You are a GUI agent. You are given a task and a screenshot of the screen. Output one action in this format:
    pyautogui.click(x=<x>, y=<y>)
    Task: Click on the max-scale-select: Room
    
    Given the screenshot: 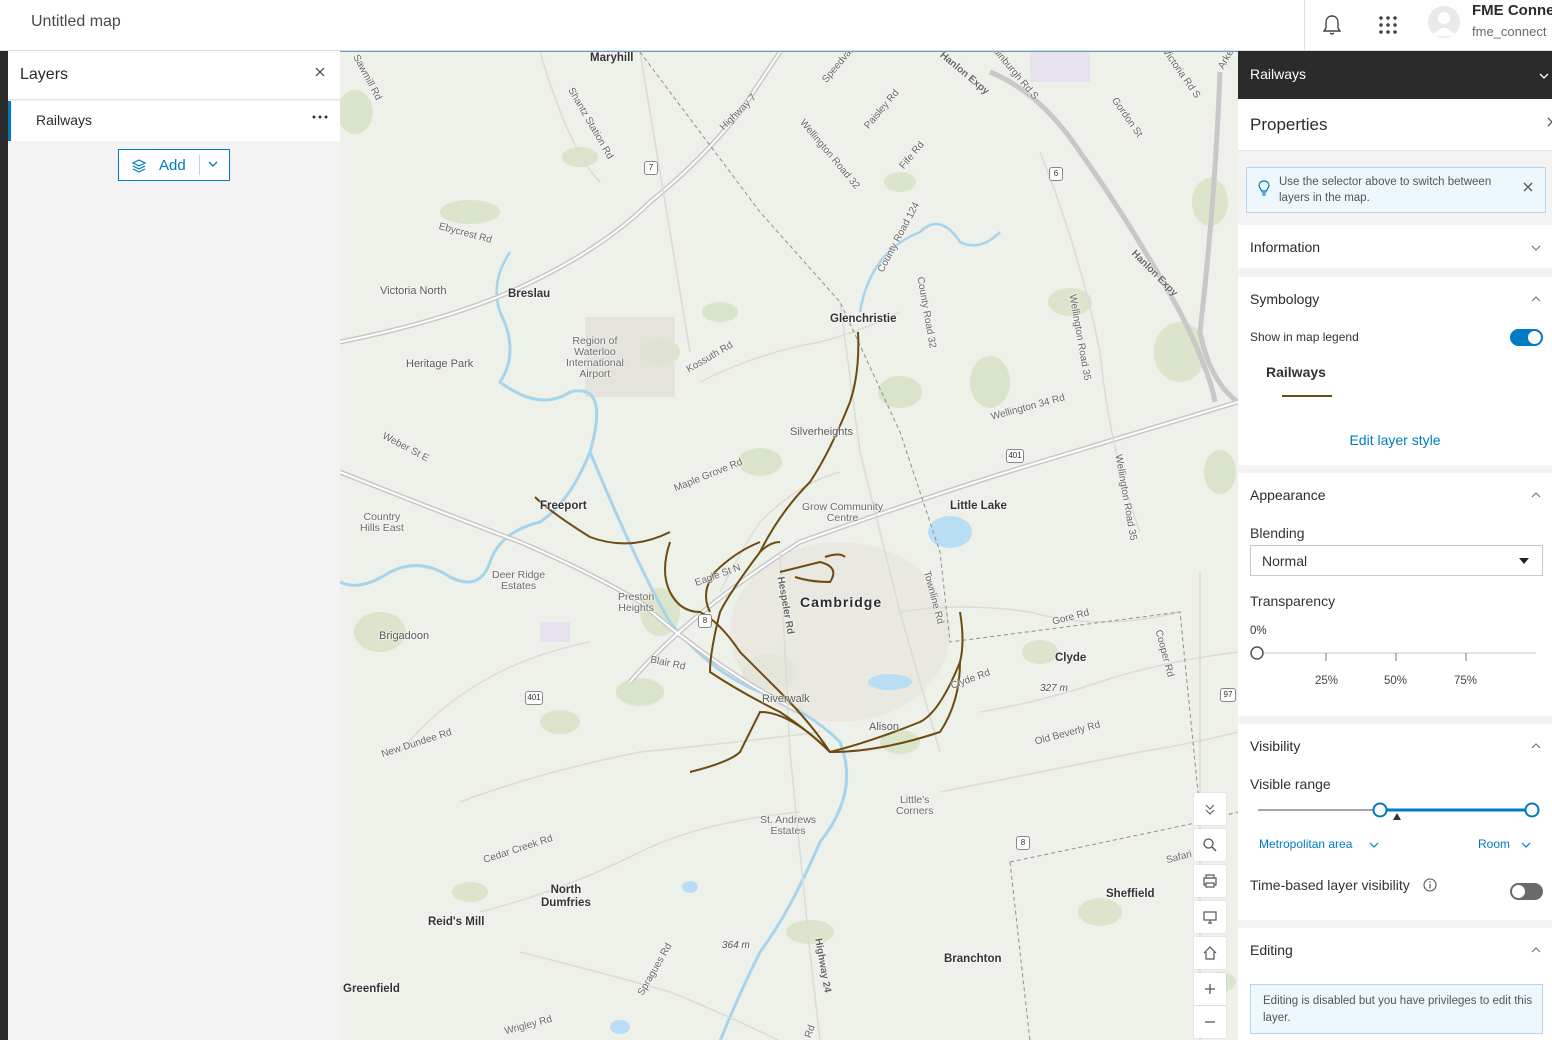 What is the action you would take?
    pyautogui.click(x=1494, y=844)
    